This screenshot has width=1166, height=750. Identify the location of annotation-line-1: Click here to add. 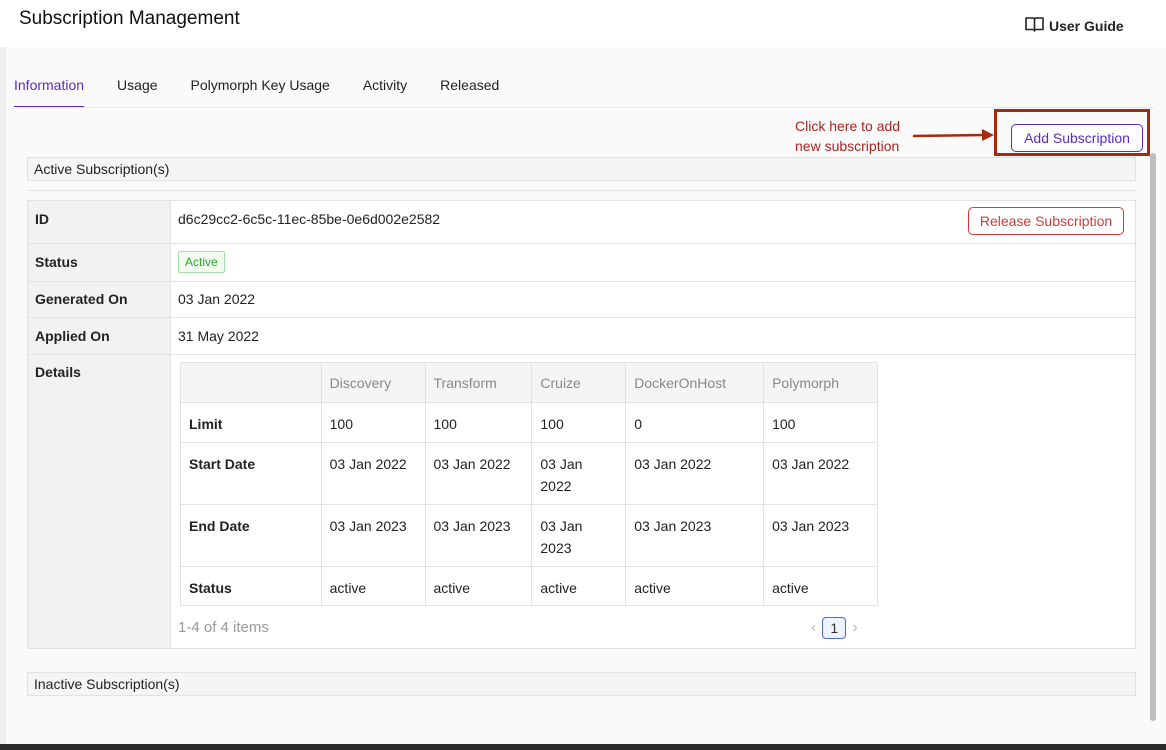
(848, 126).